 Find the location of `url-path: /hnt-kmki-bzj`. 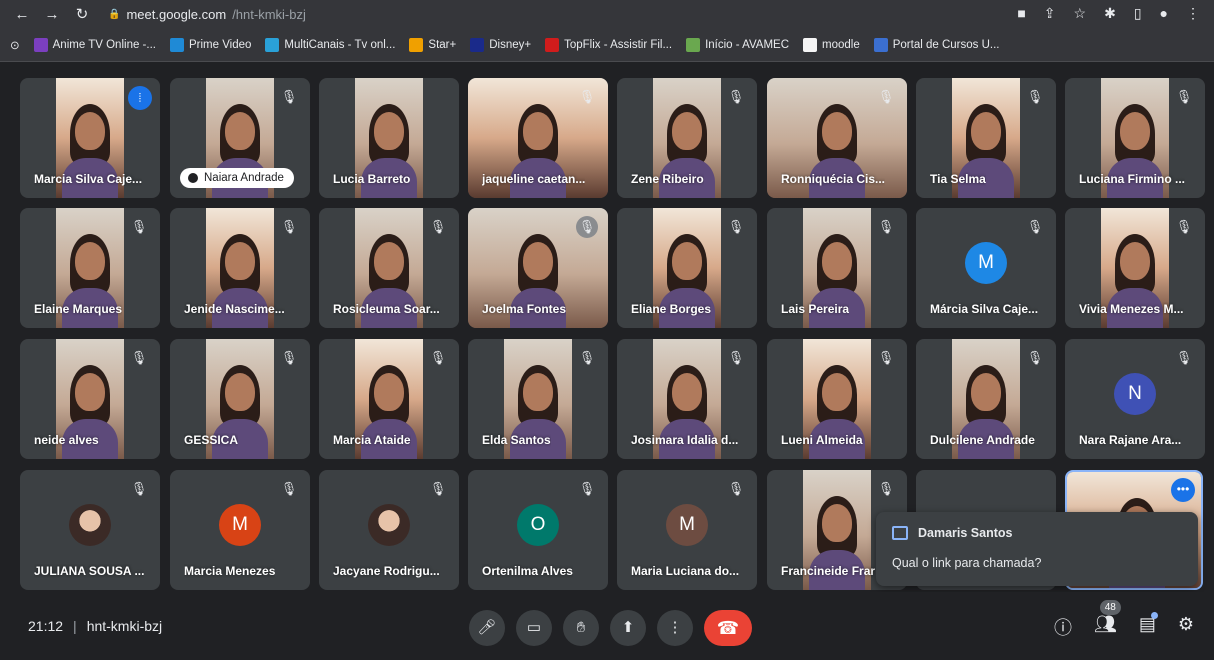

url-path: /hnt-kmki-bzj is located at coordinates (269, 14).